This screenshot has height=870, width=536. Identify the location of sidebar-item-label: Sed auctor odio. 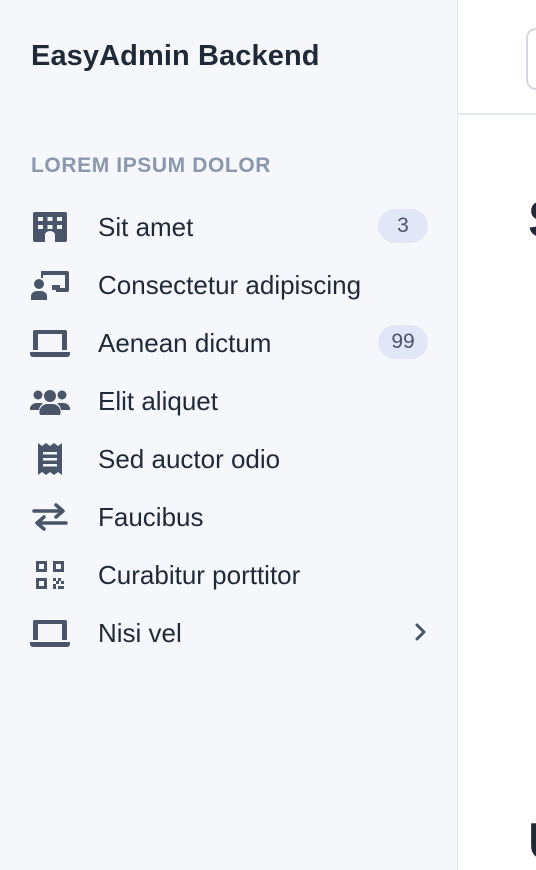
(189, 459).